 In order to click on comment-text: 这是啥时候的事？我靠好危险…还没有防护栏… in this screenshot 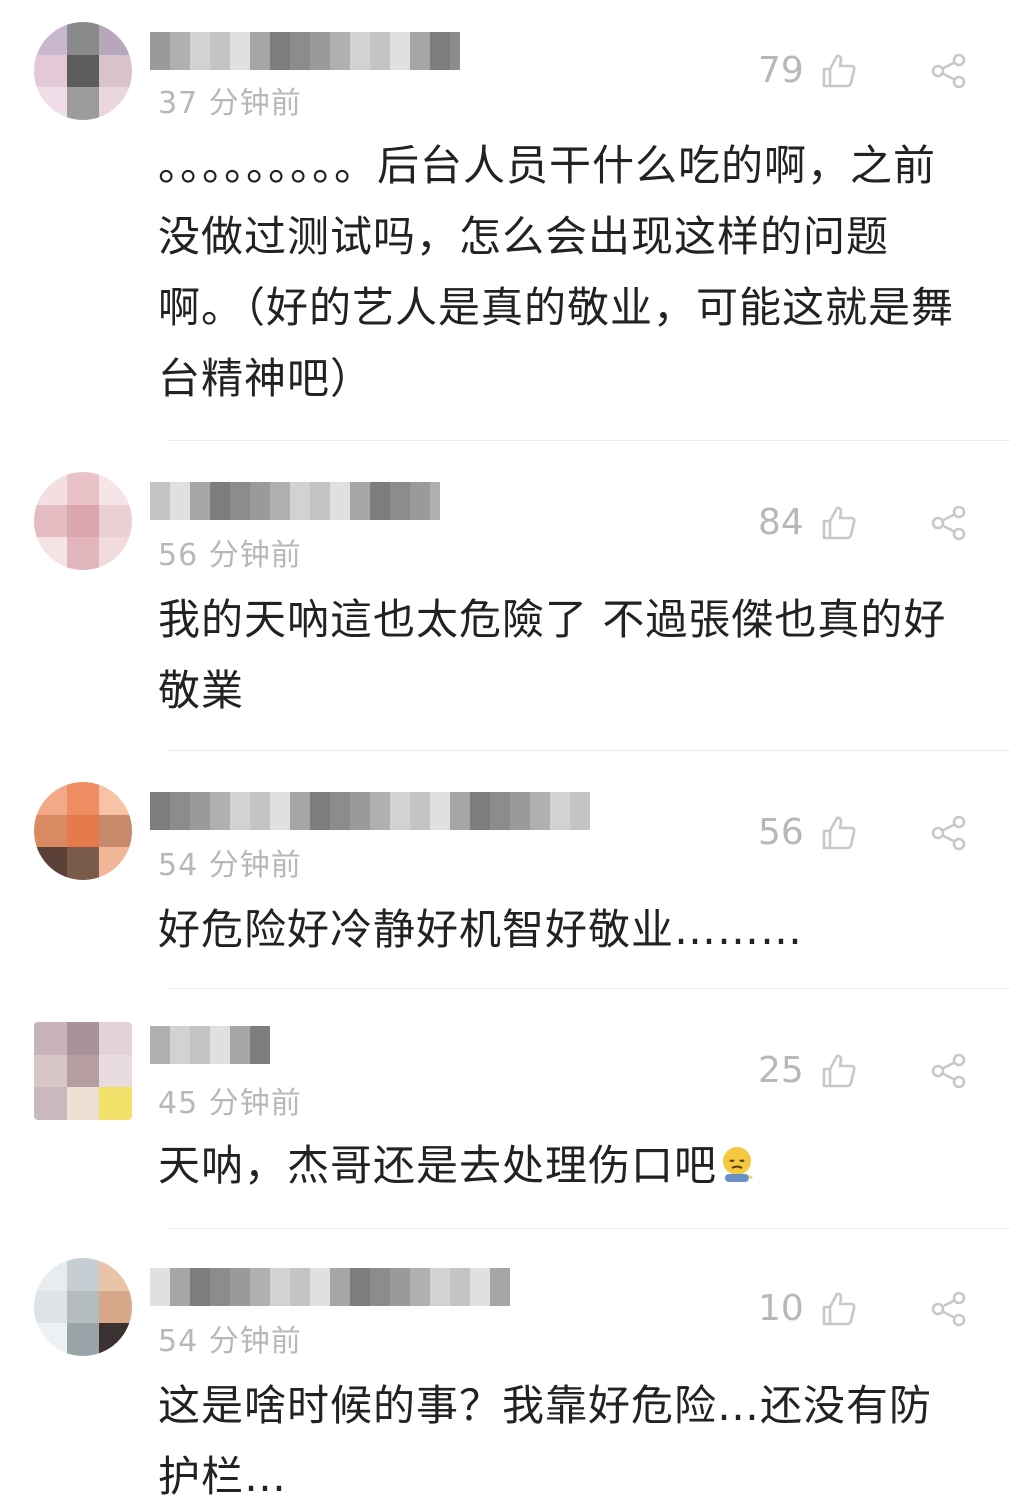, I will do `click(545, 1441)`.